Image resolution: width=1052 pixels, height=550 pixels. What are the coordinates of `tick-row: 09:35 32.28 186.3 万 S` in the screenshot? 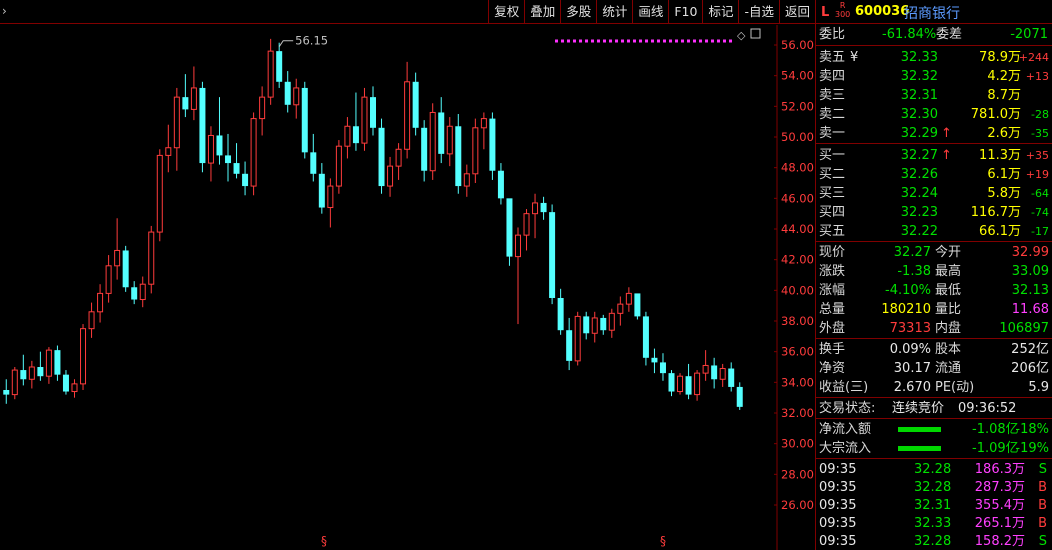 It's located at (934, 470).